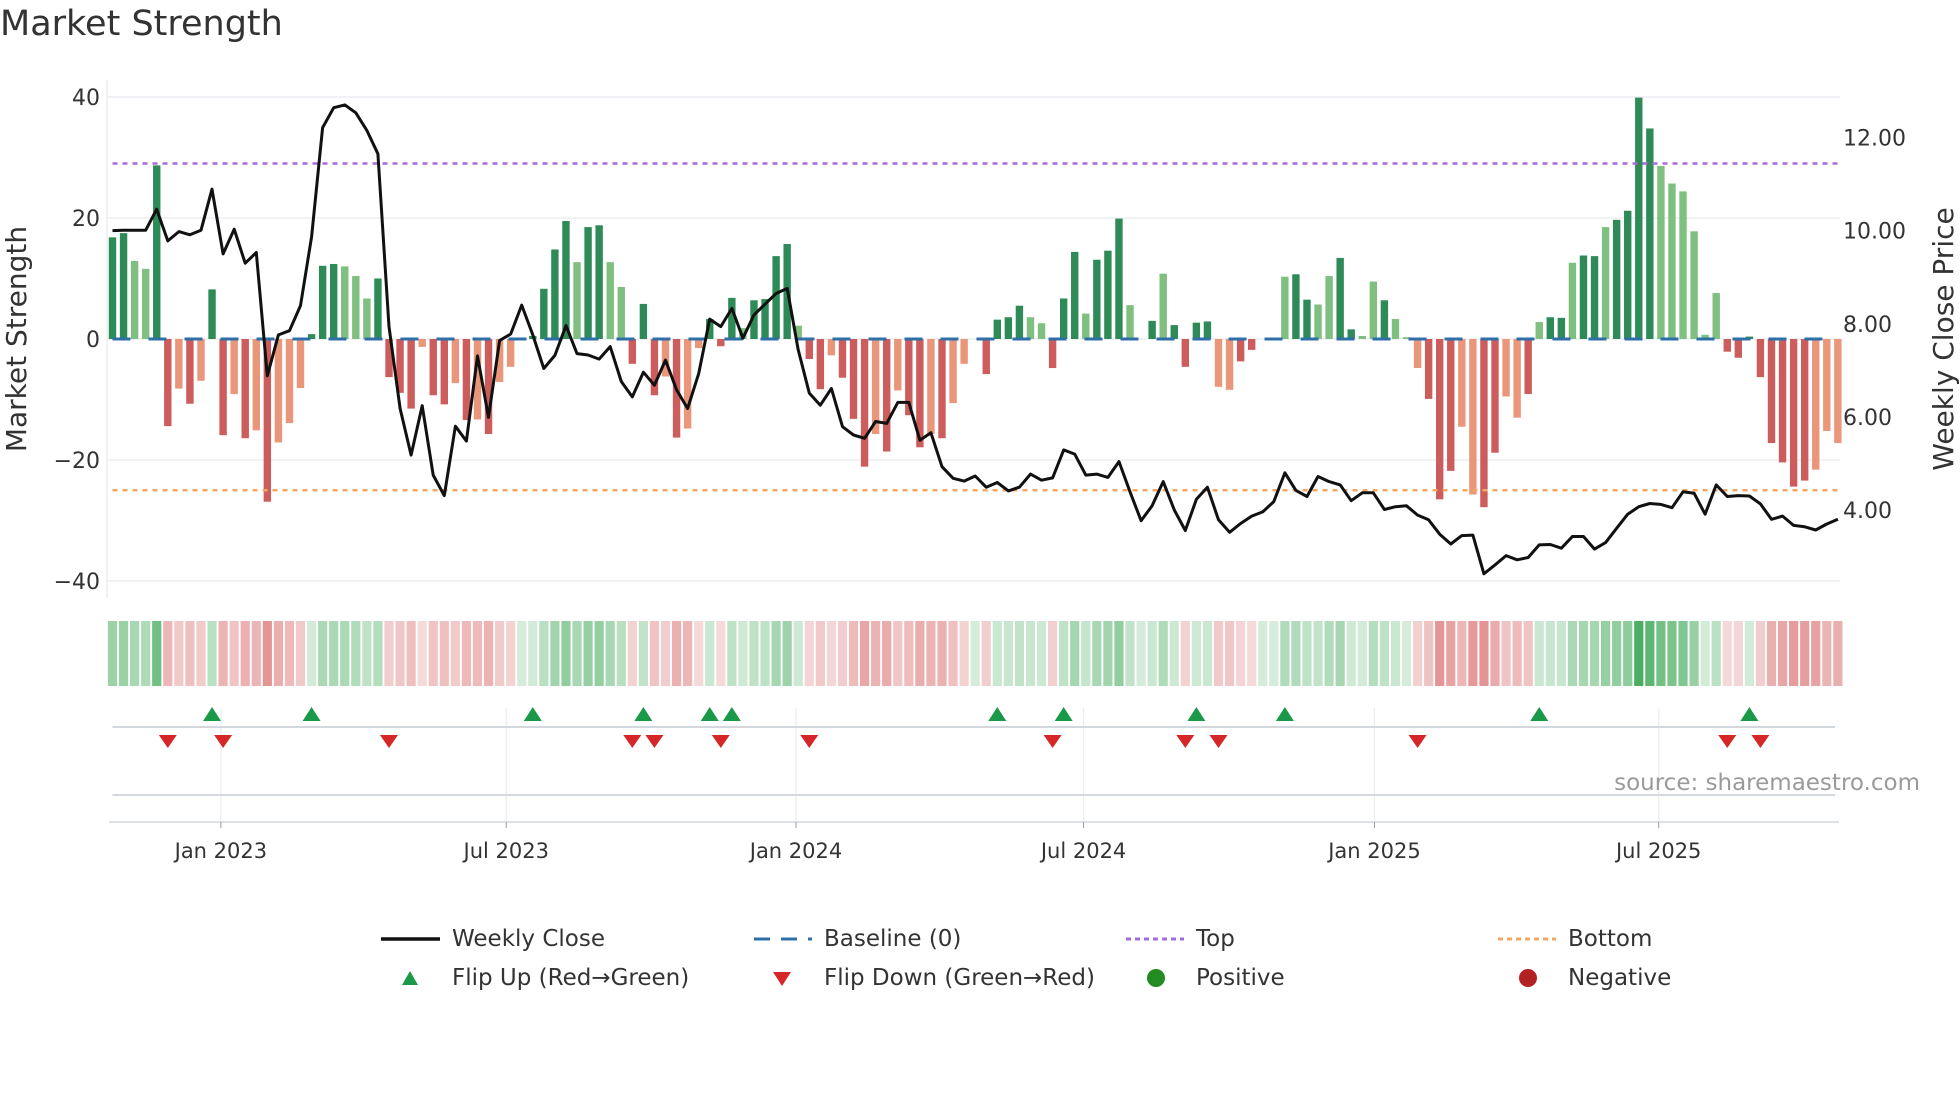 The width and height of the screenshot is (1960, 1102). What do you see at coordinates (893, 939) in the screenshot?
I see `legend-label: Baseline (0)` at bounding box center [893, 939].